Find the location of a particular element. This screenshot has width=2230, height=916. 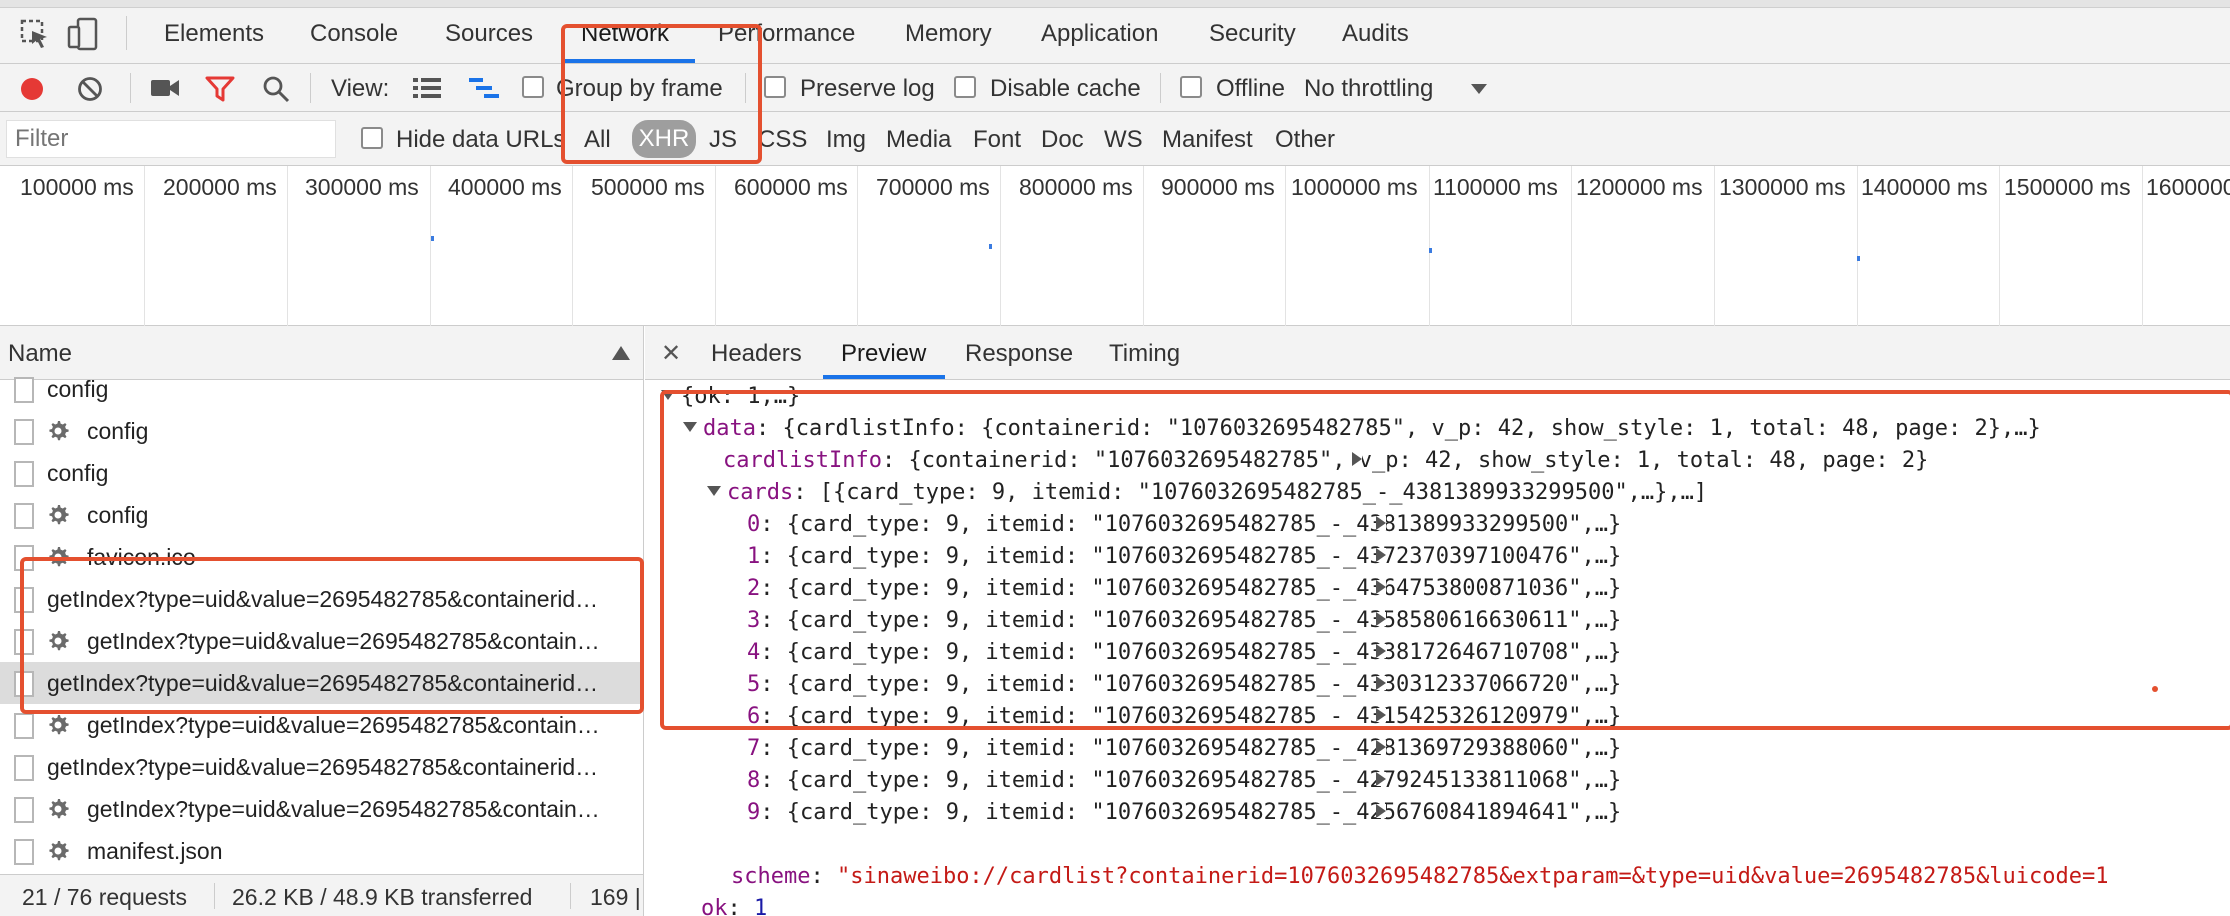

timeline-request-marker is located at coordinates (1858, 258).